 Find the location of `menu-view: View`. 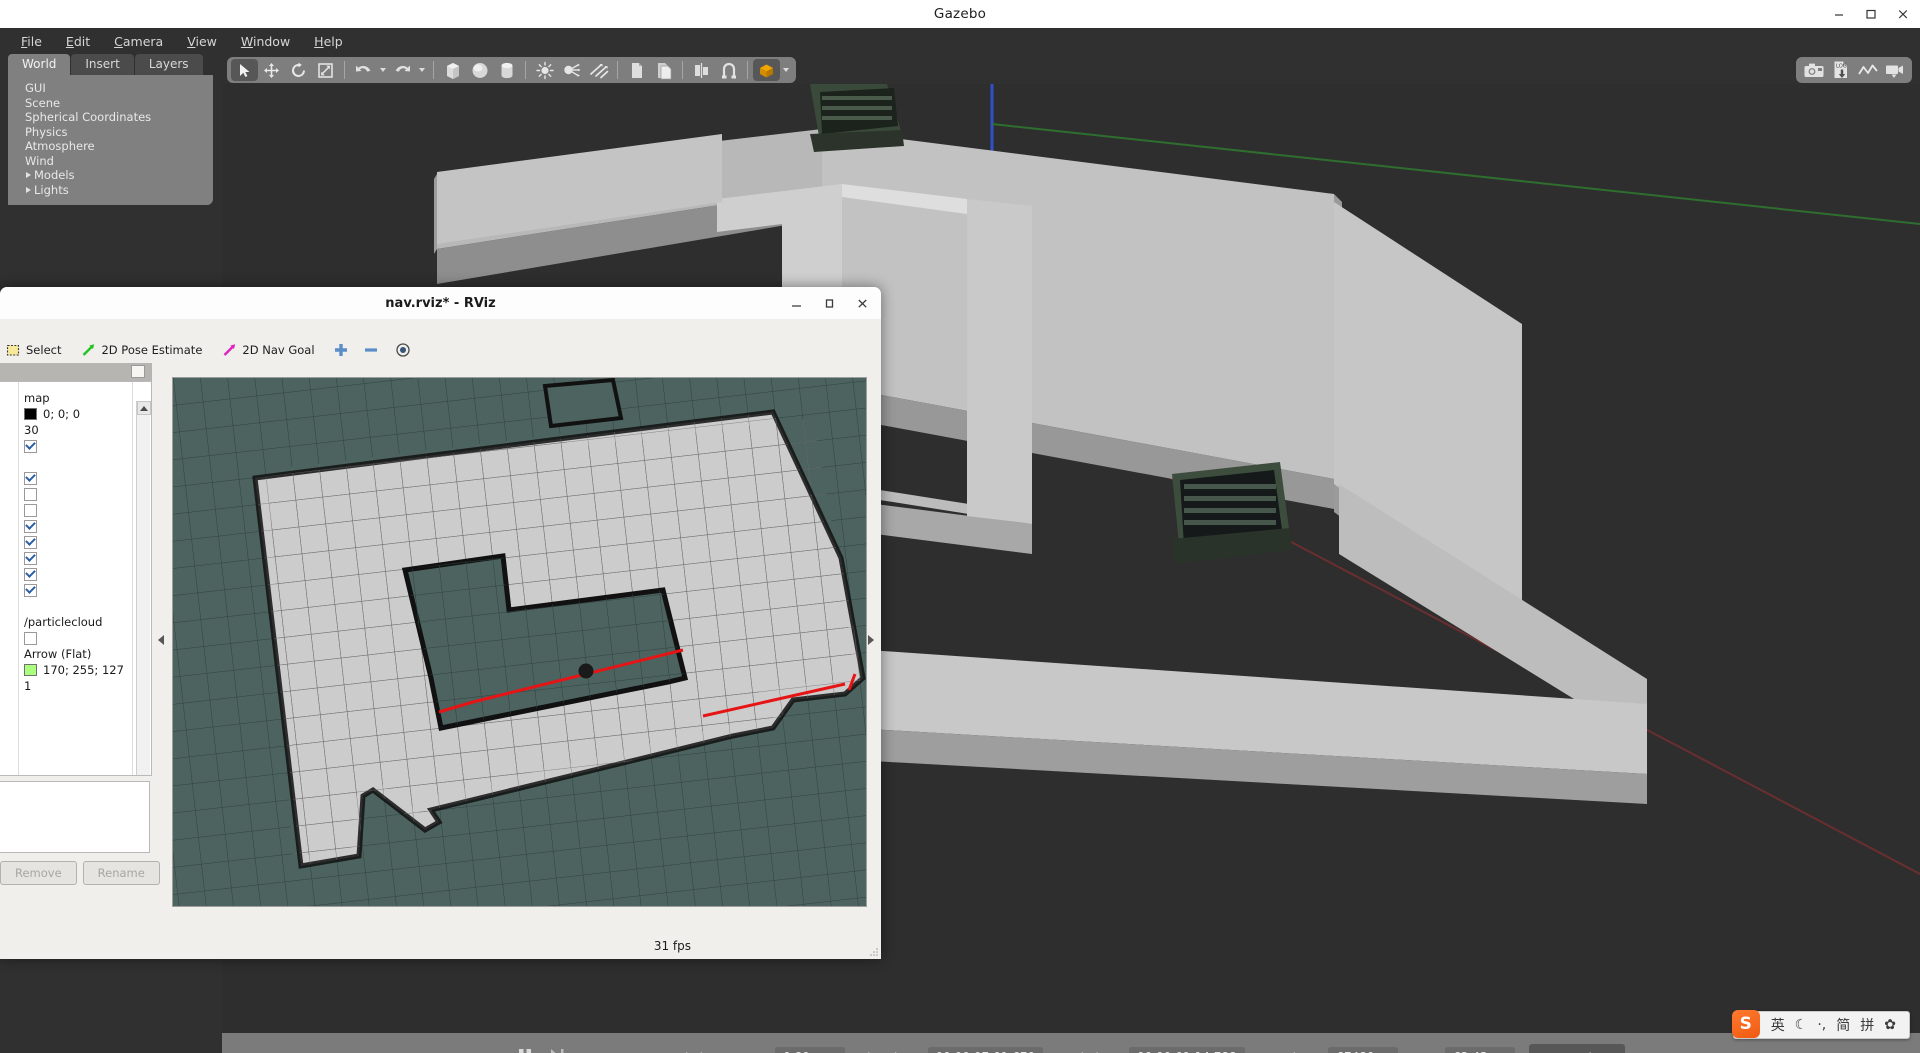

menu-view: View is located at coordinates (202, 41).